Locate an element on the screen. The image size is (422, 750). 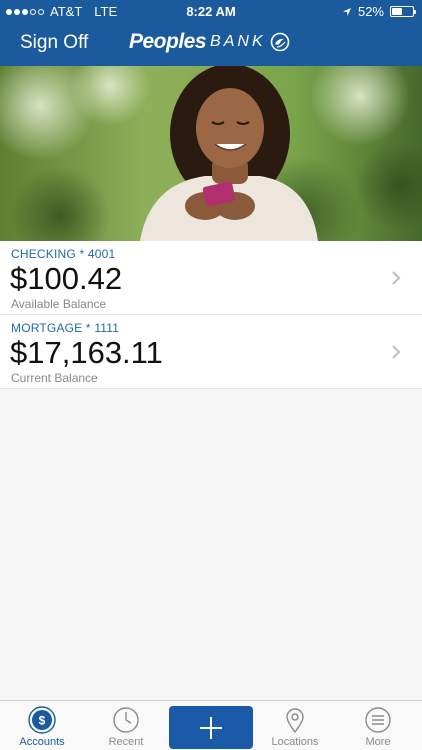
location-arrow-icon is located at coordinates (346, 11).